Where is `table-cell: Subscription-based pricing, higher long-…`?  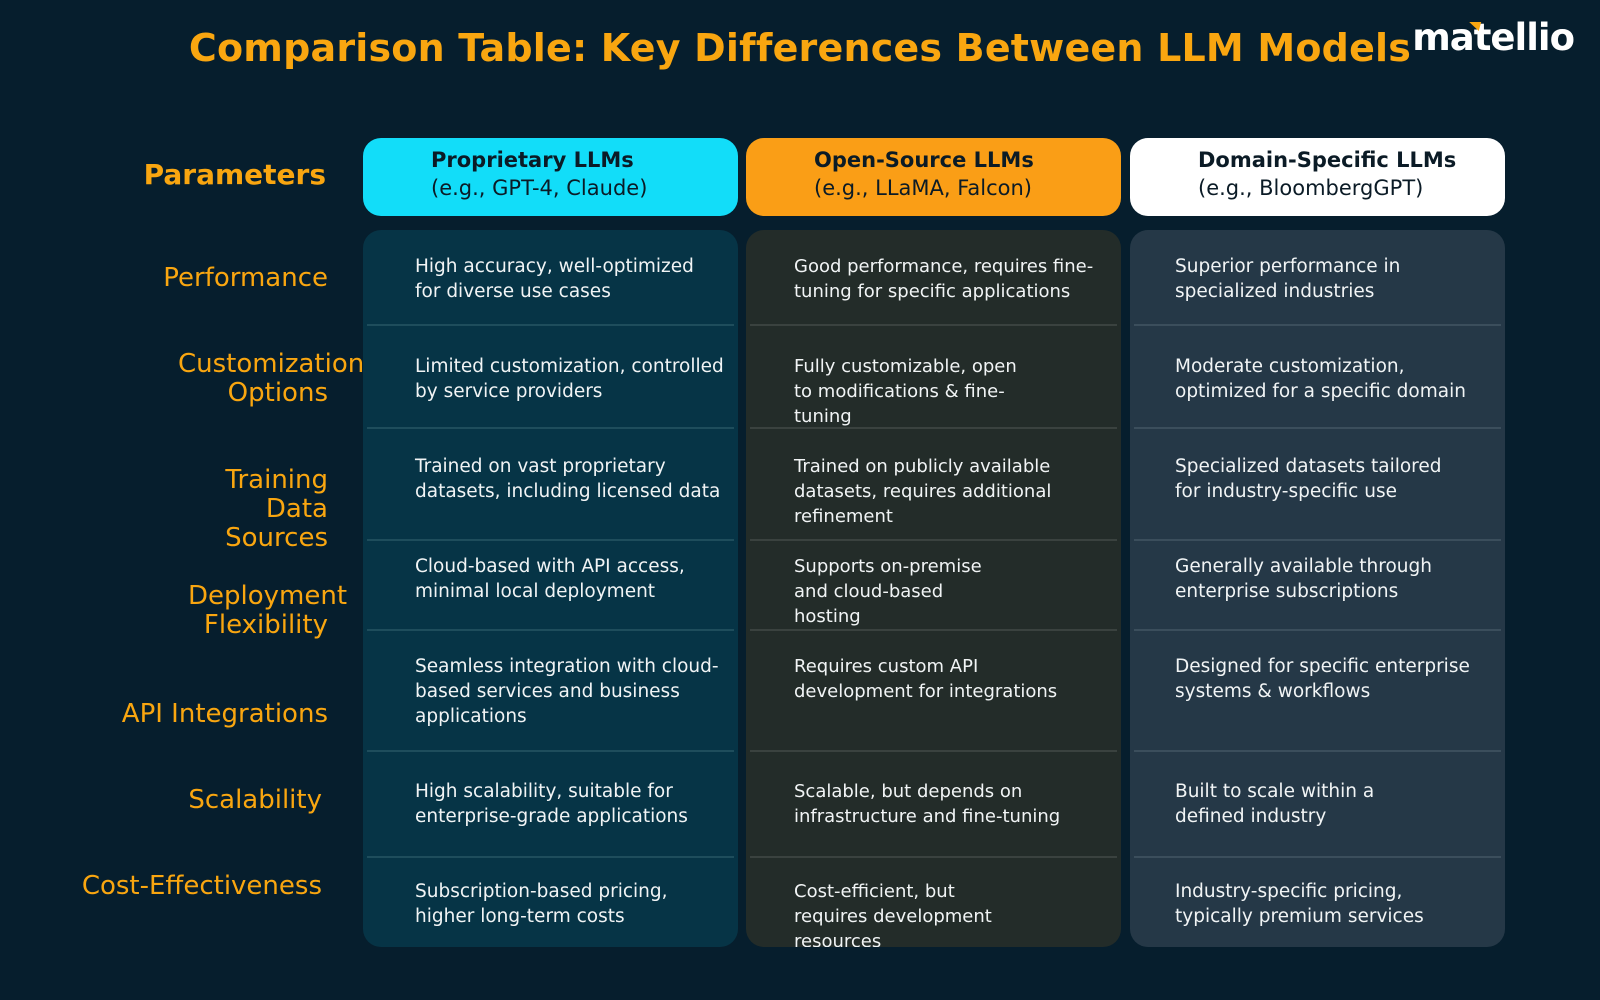
table-cell: Subscription-based pricing, higher long-… is located at coordinates (541, 904).